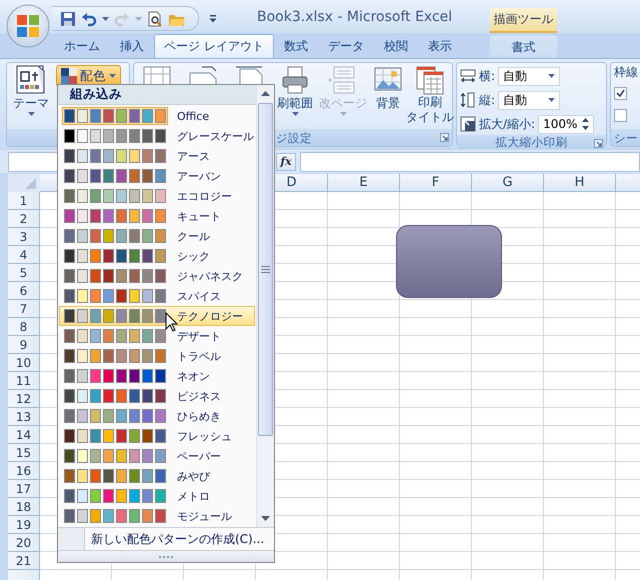 The width and height of the screenshot is (640, 580). Describe the element at coordinates (24, 525) in the screenshot. I see `row-header: 19` at that location.